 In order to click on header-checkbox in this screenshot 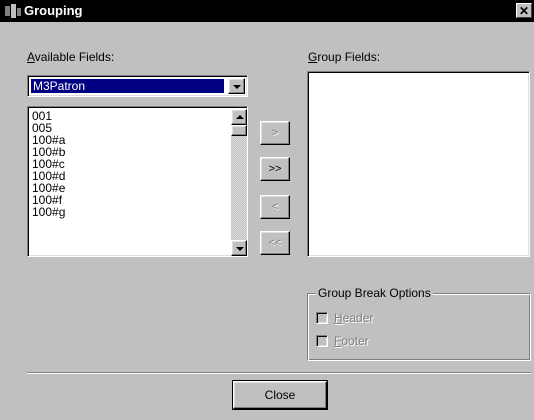, I will do `click(322, 318)`.